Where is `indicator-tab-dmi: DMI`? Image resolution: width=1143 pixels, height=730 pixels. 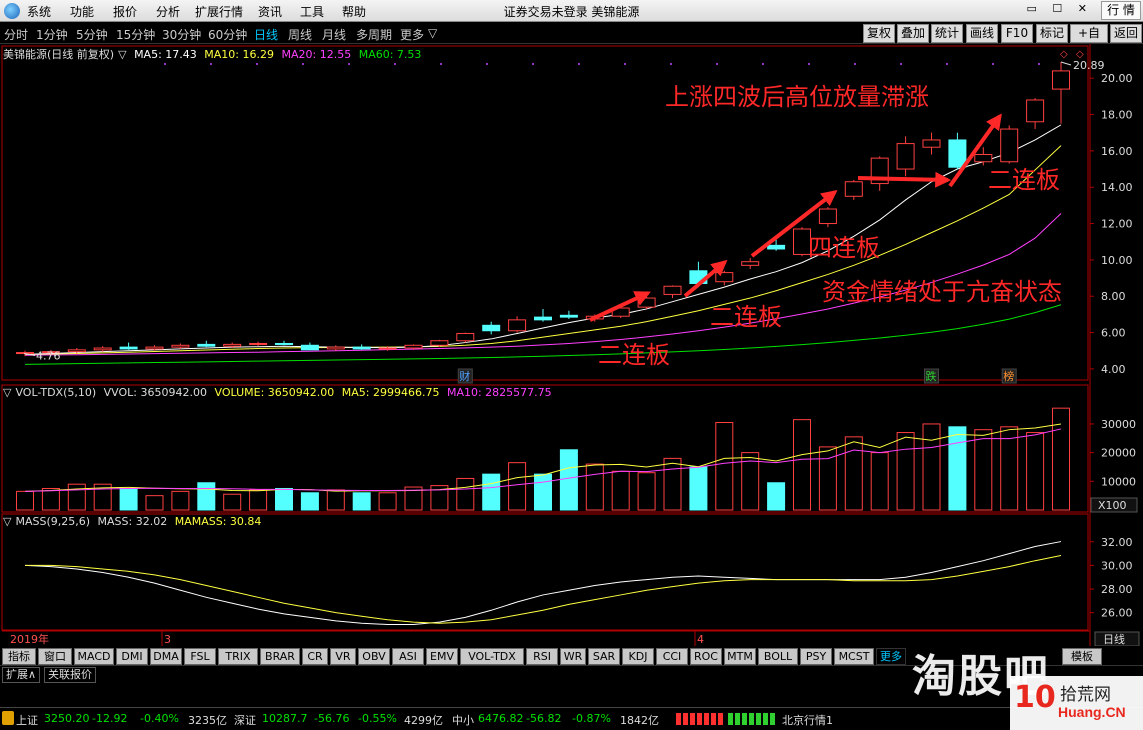 indicator-tab-dmi: DMI is located at coordinates (132, 656).